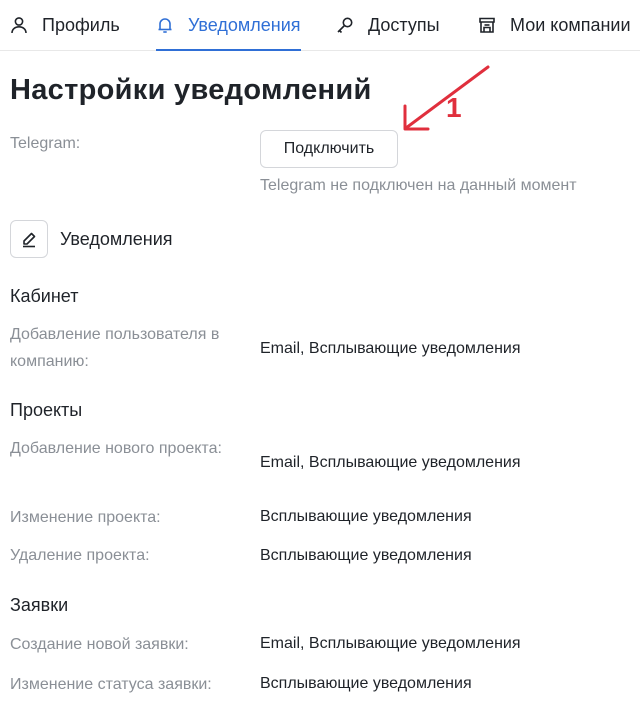 The width and height of the screenshot is (640, 705). I want to click on tab-profile-label: Профиль, so click(81, 24).